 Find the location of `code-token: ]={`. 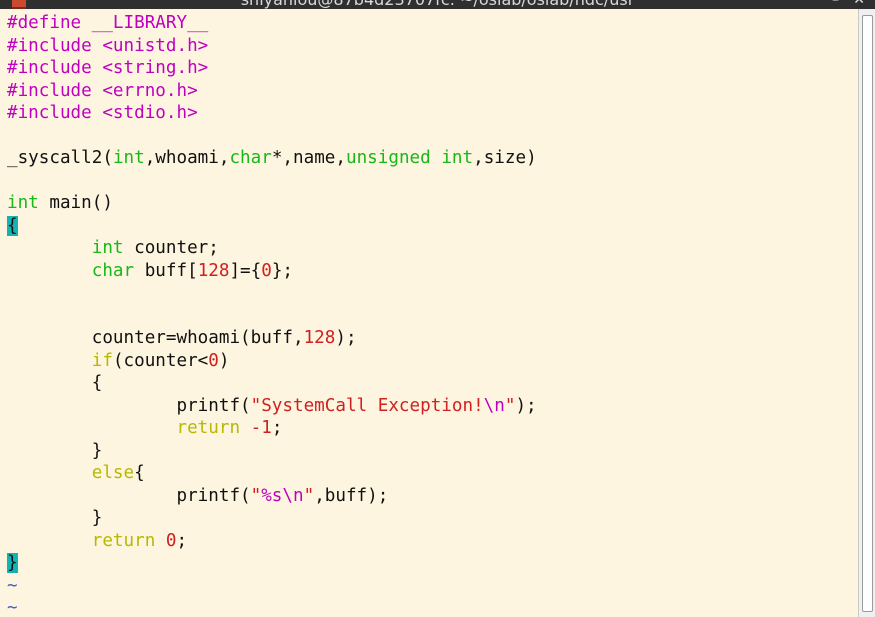

code-token: ]={ is located at coordinates (245, 270).